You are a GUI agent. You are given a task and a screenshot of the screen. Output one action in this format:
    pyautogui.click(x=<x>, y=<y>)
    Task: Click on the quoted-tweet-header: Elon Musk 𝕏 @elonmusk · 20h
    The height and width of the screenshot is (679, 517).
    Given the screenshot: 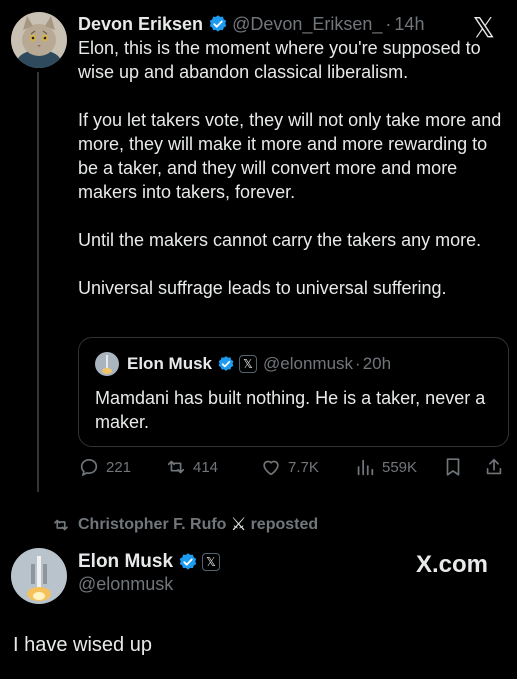 What is the action you would take?
    pyautogui.click(x=243, y=364)
    